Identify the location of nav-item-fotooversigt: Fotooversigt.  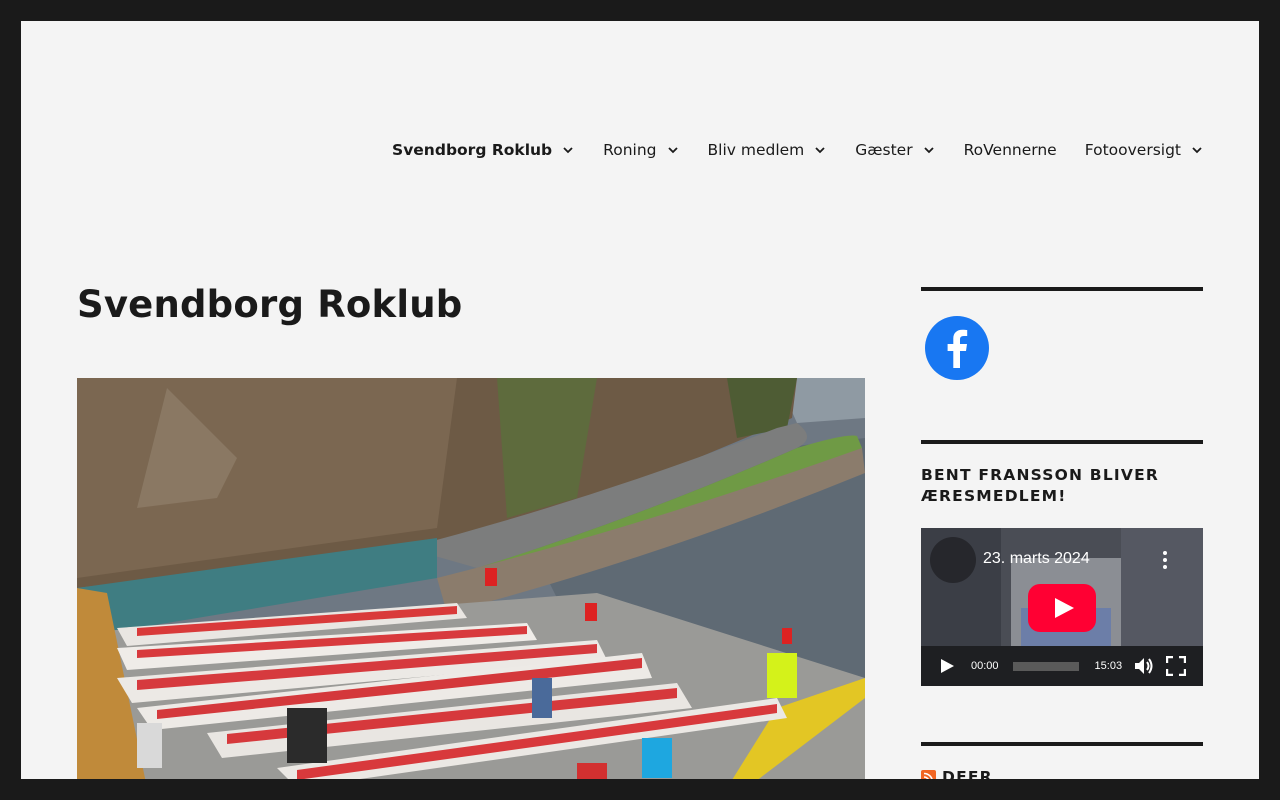
(1144, 150).